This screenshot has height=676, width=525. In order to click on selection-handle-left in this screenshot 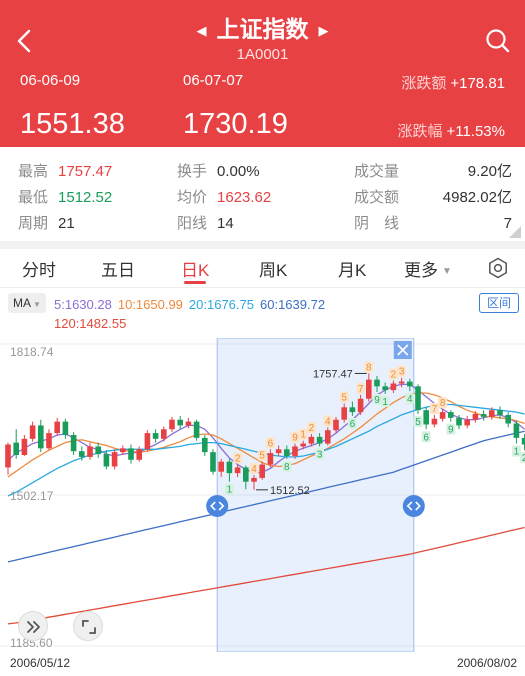, I will do `click(217, 506)`.